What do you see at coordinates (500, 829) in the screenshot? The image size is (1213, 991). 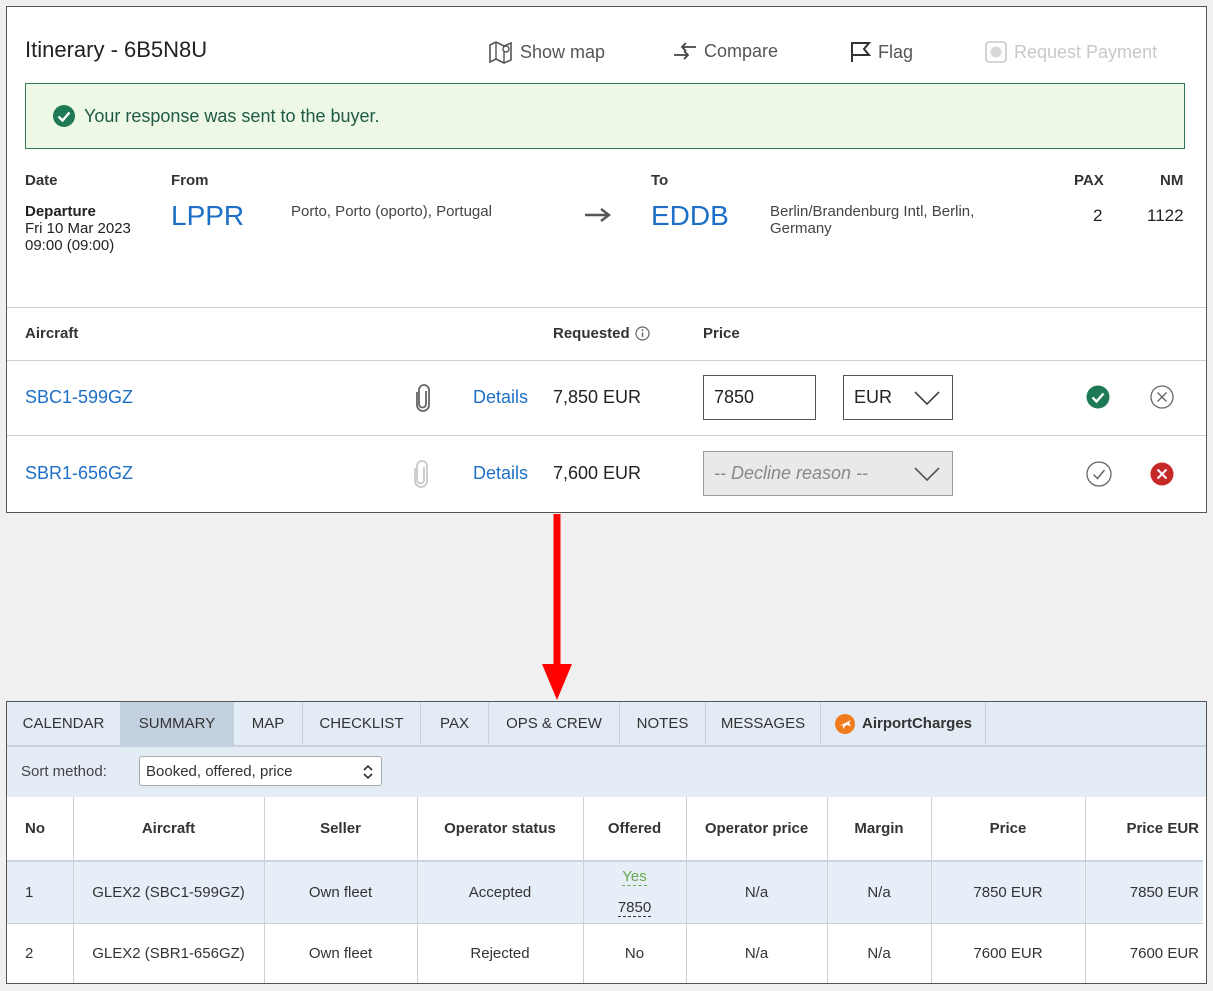 I see `col-operator-status: Operator status` at bounding box center [500, 829].